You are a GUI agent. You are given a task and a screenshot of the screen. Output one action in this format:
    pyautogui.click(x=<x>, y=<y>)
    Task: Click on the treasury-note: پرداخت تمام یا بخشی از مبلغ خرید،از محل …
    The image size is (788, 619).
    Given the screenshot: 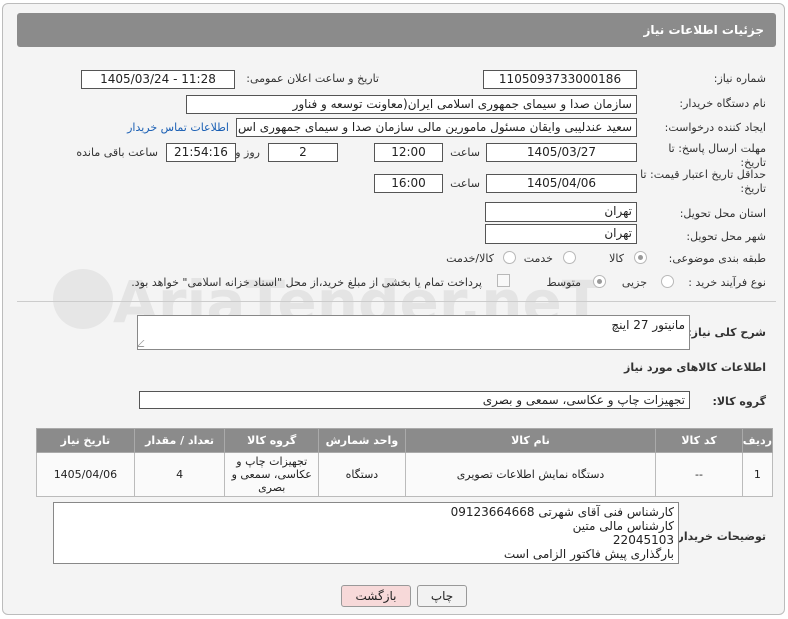 What is the action you would take?
    pyautogui.click(x=306, y=282)
    